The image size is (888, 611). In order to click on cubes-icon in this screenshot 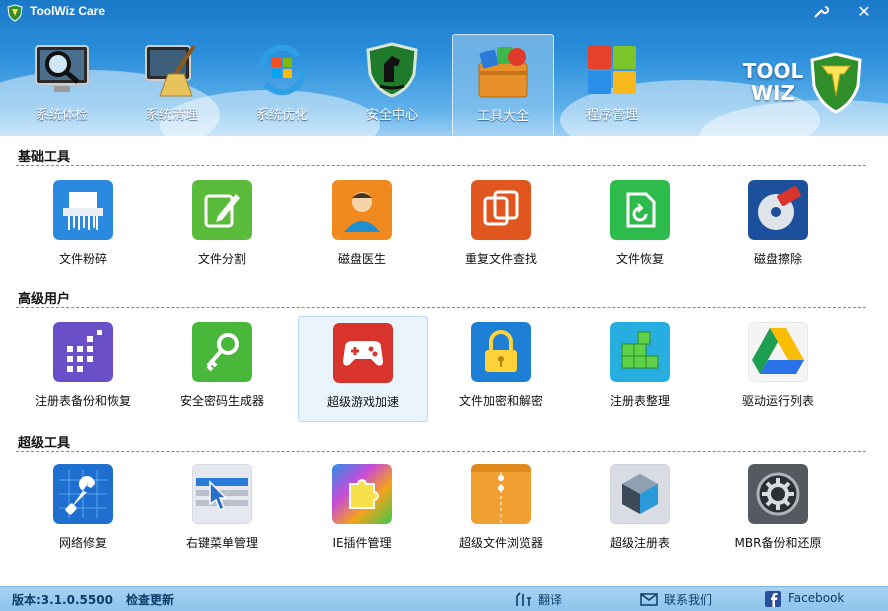, I will do `click(640, 352)`.